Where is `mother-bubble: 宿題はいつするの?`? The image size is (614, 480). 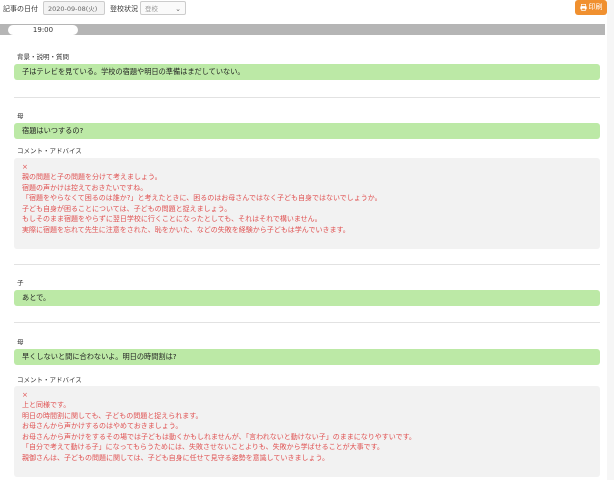
mother-bubble: 宿題はいつするの? is located at coordinates (307, 131).